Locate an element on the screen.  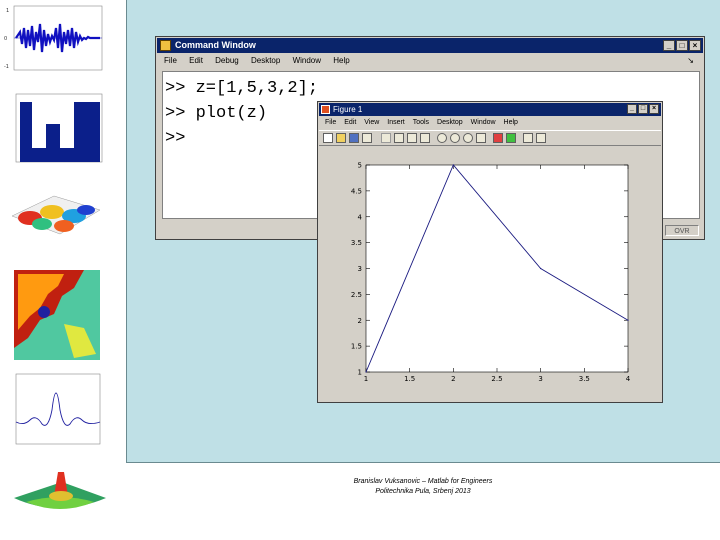
plot-area is located at coordinates (497, 268).